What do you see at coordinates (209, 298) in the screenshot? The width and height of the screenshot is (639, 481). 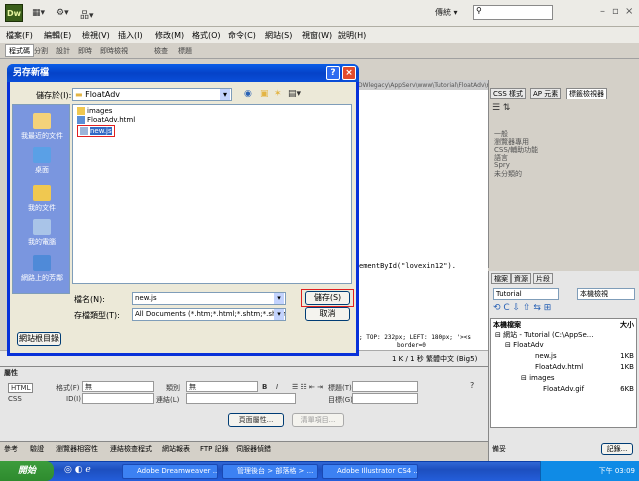 I see `filename-input: new.js ▾` at bounding box center [209, 298].